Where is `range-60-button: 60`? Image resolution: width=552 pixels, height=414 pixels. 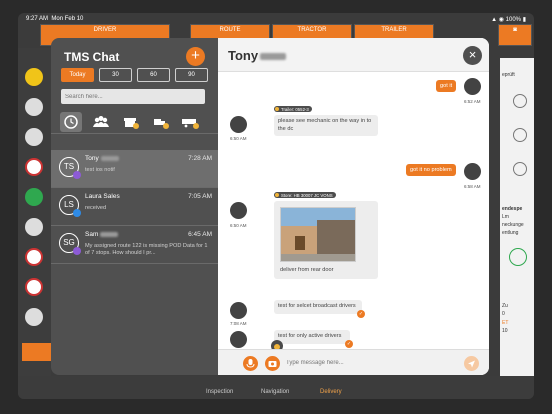
range-60-button: 60 is located at coordinates (153, 75).